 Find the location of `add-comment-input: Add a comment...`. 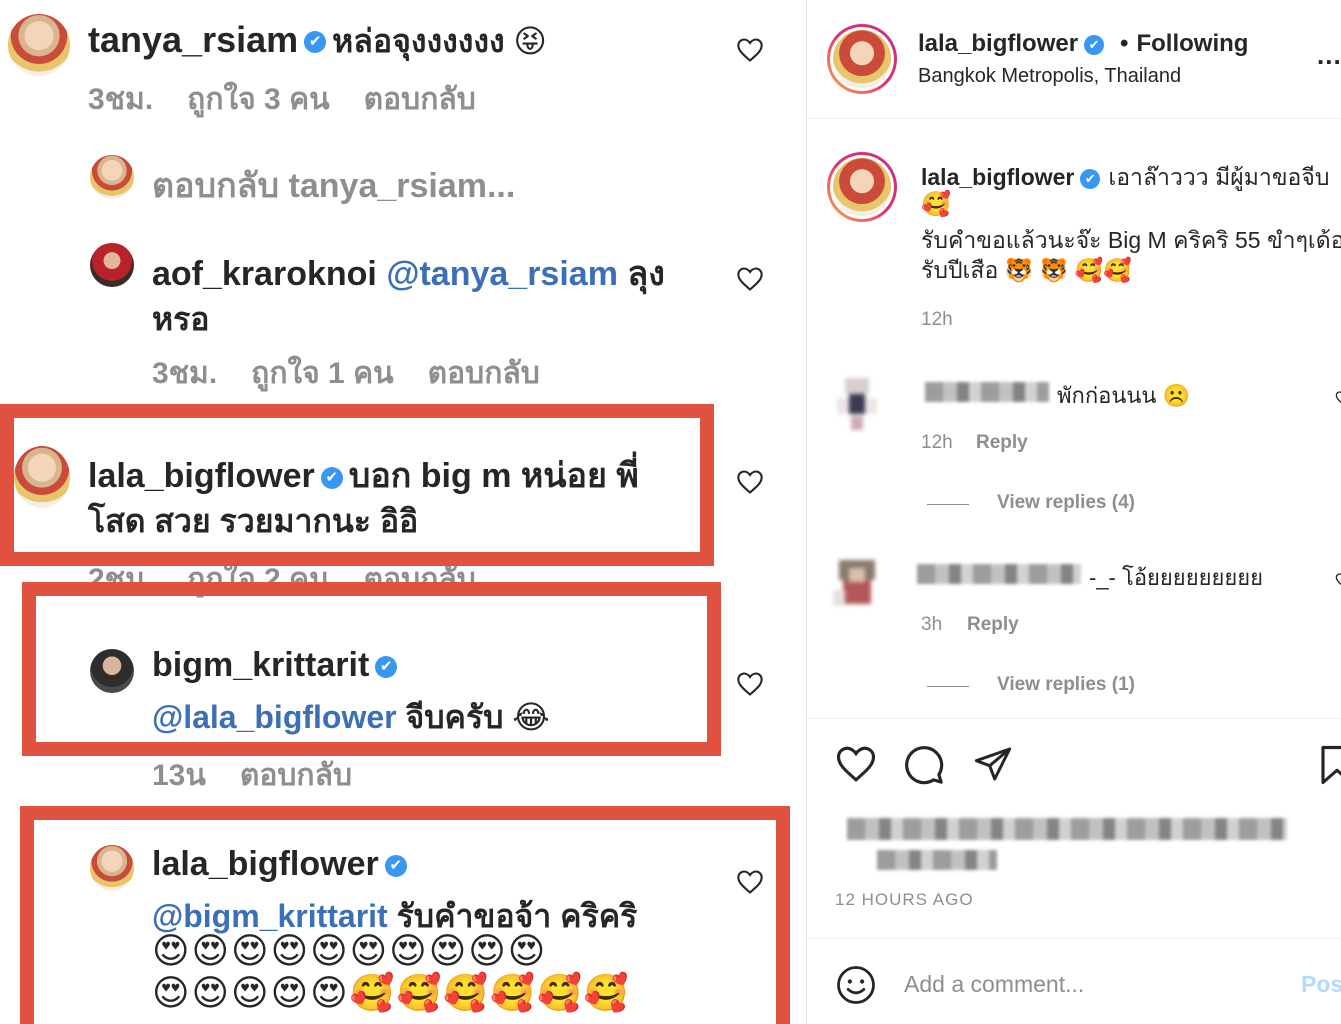

add-comment-input: Add a comment... is located at coordinates (994, 984).